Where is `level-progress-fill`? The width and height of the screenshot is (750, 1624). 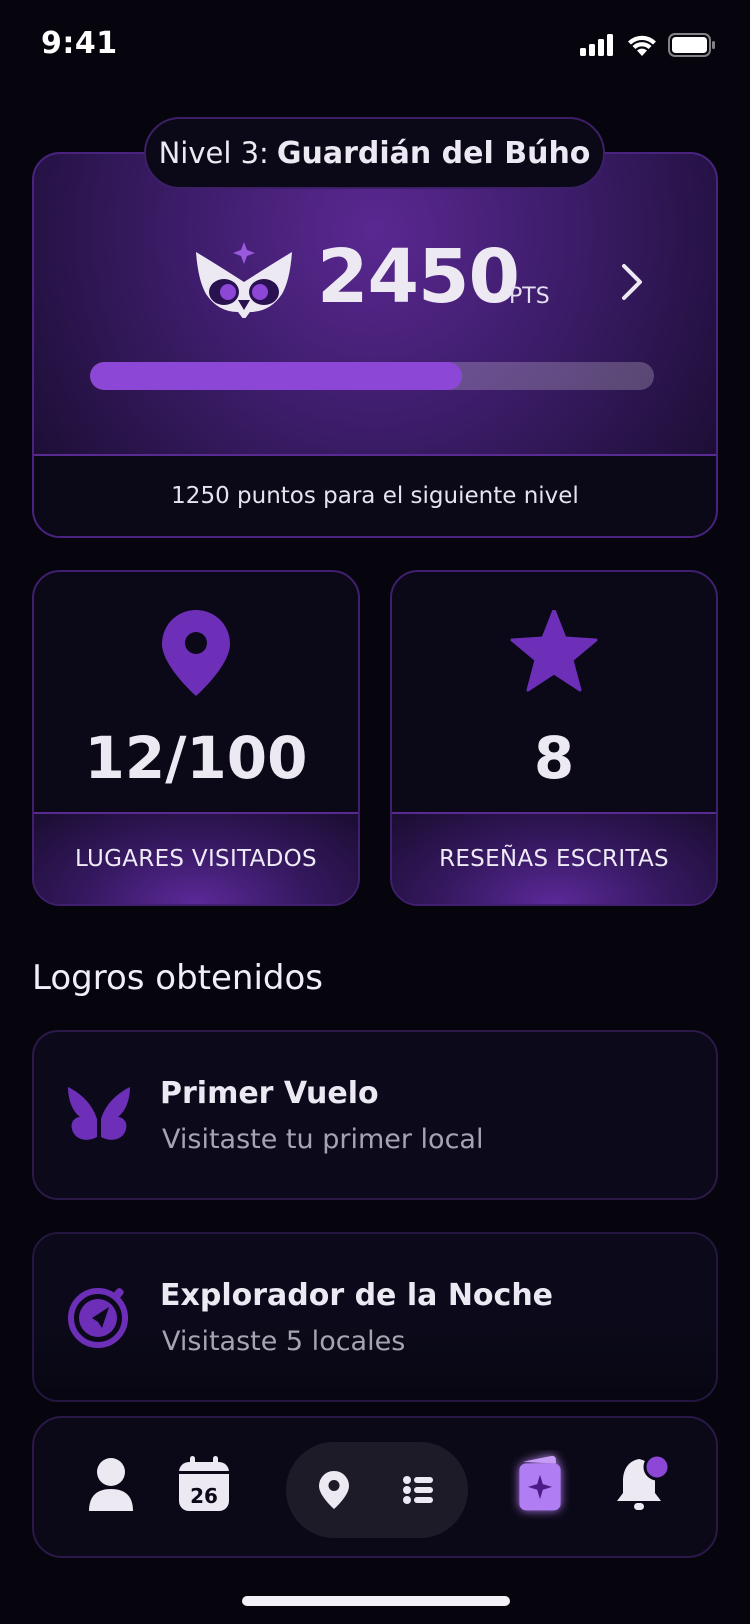
level-progress-fill is located at coordinates (276, 376).